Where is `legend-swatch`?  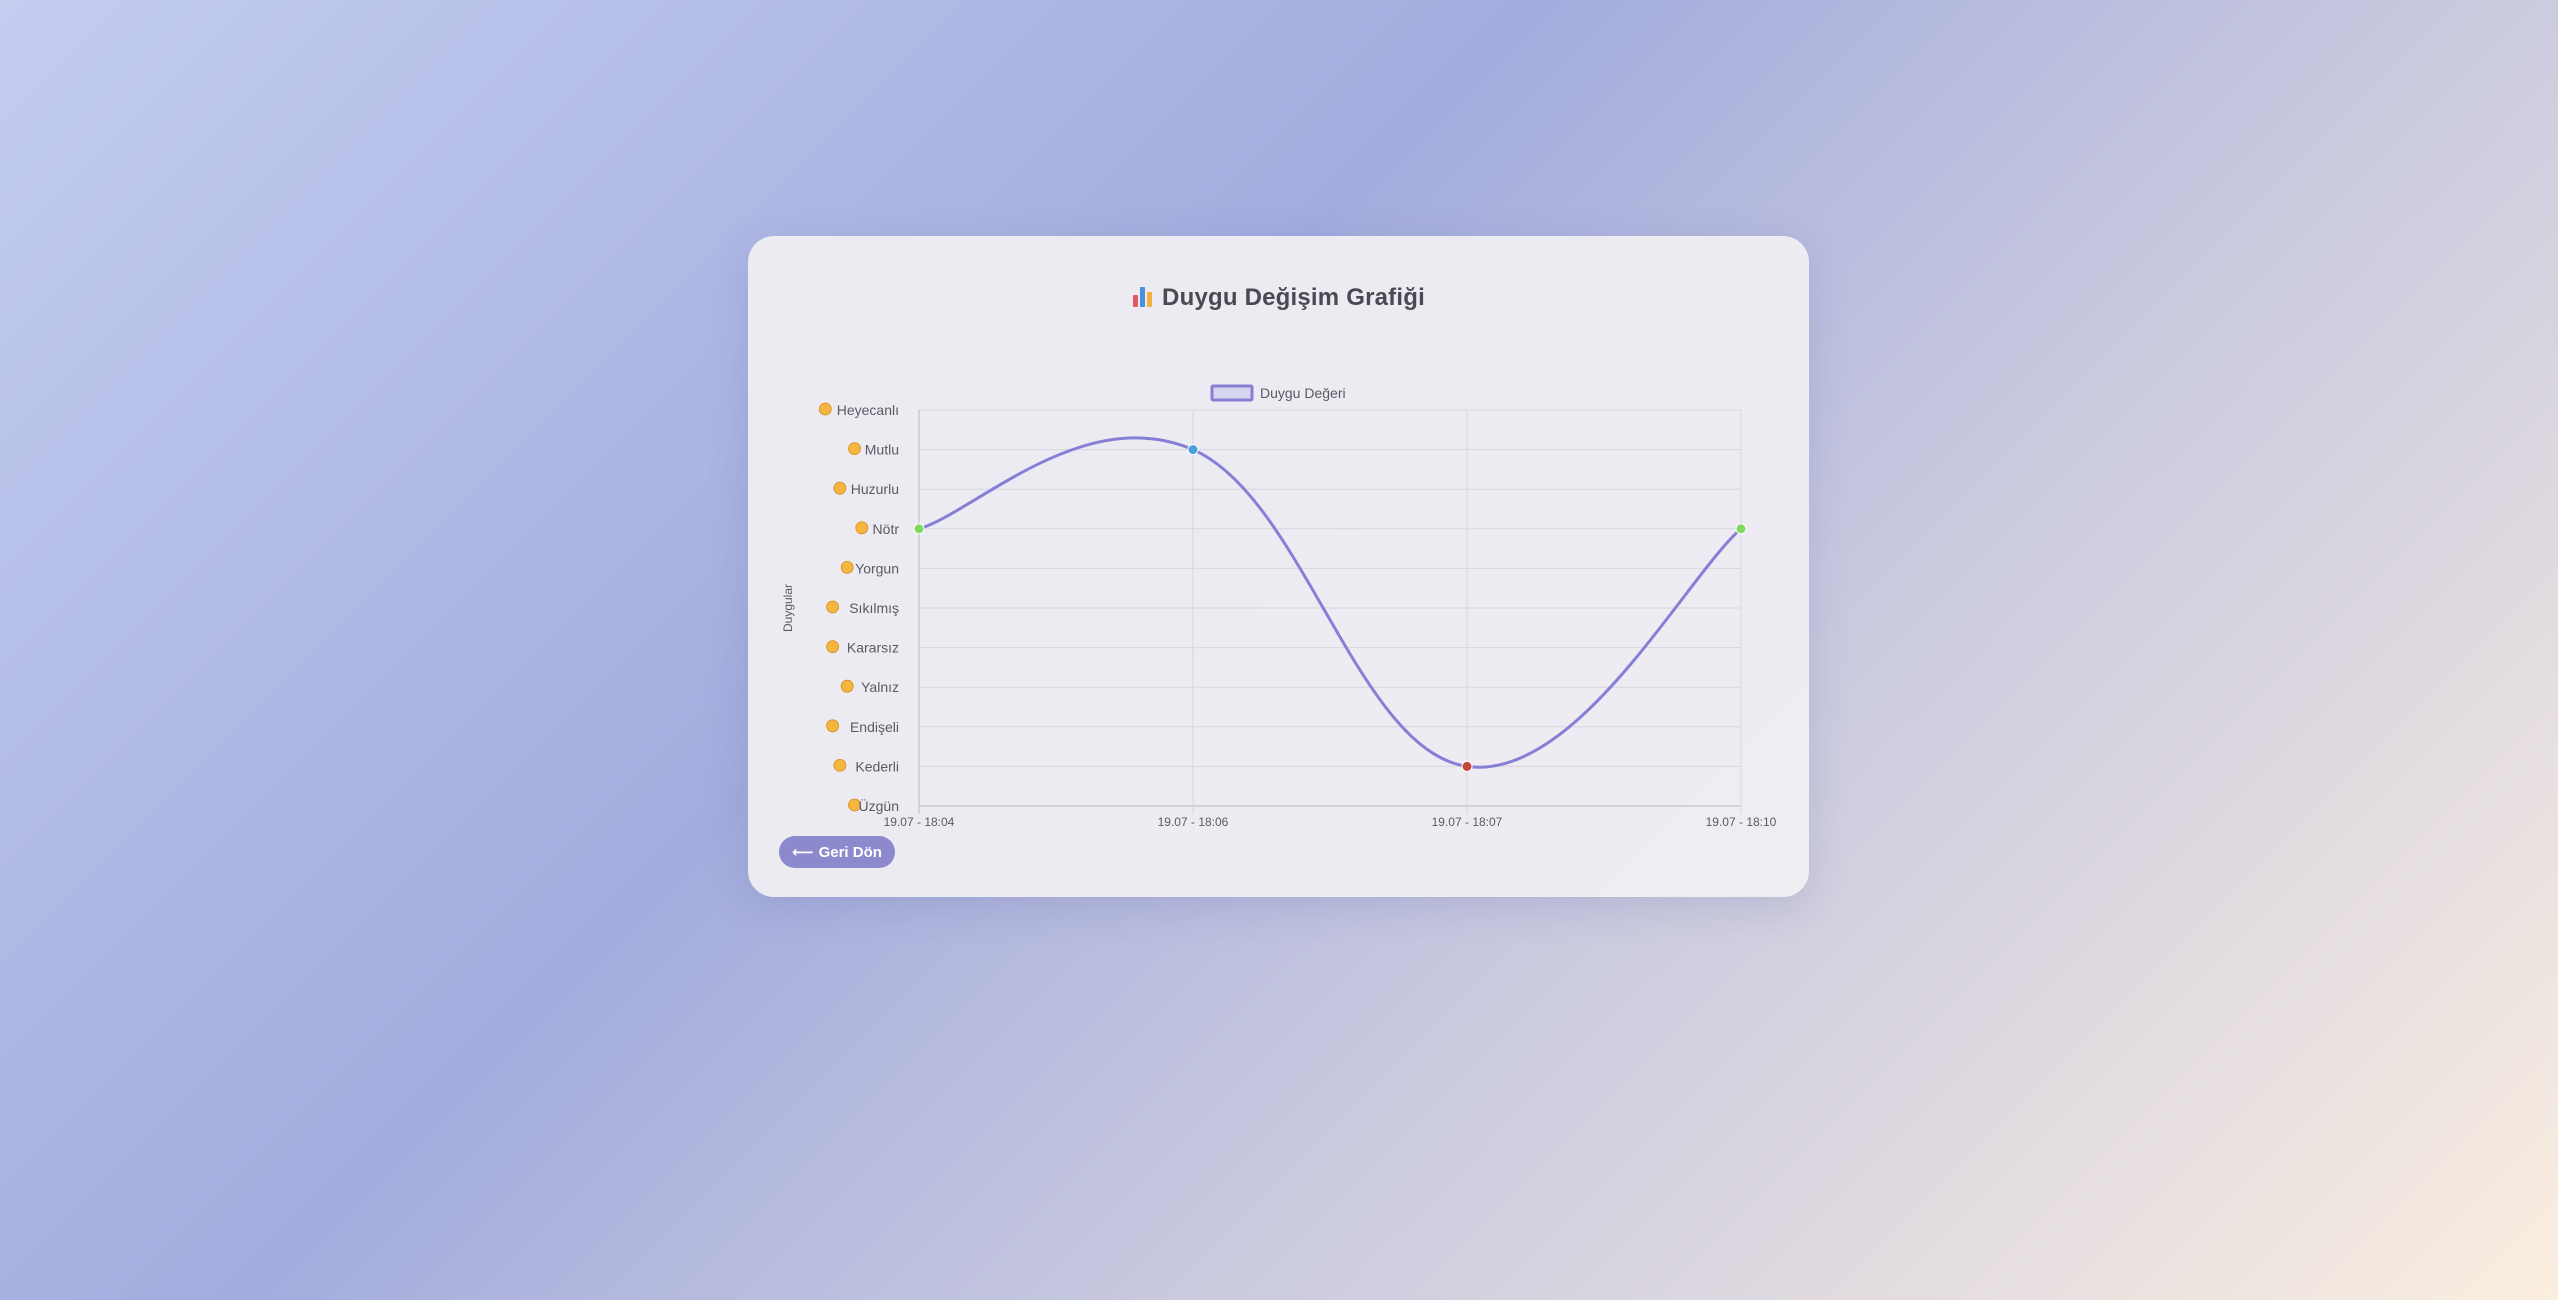
legend-swatch is located at coordinates (1232, 393).